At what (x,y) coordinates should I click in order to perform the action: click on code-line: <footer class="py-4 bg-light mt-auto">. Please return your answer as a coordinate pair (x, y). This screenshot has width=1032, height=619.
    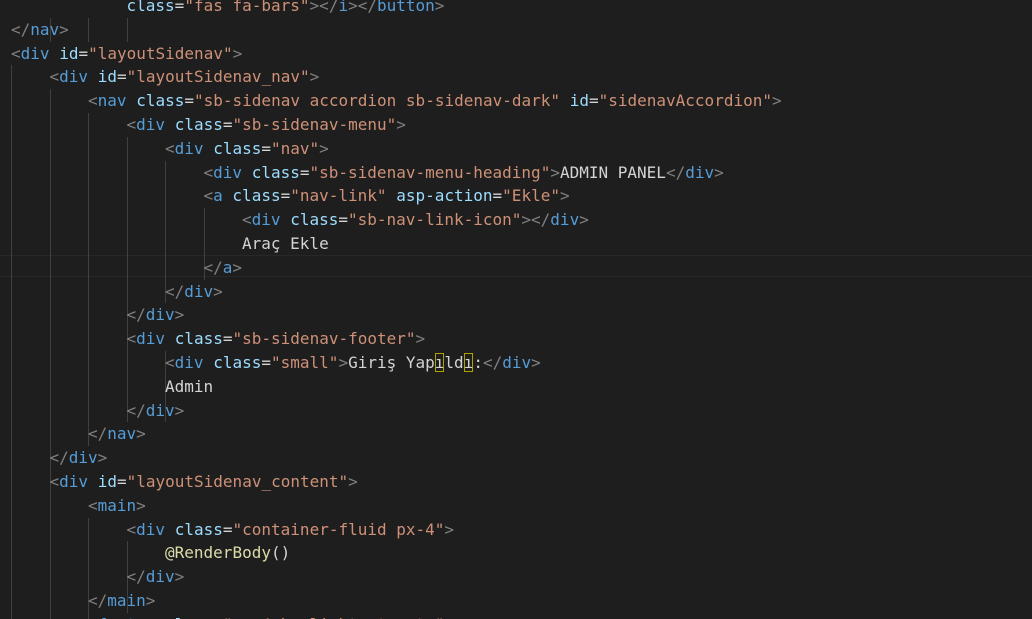
    Looking at the image, I should click on (396, 616).